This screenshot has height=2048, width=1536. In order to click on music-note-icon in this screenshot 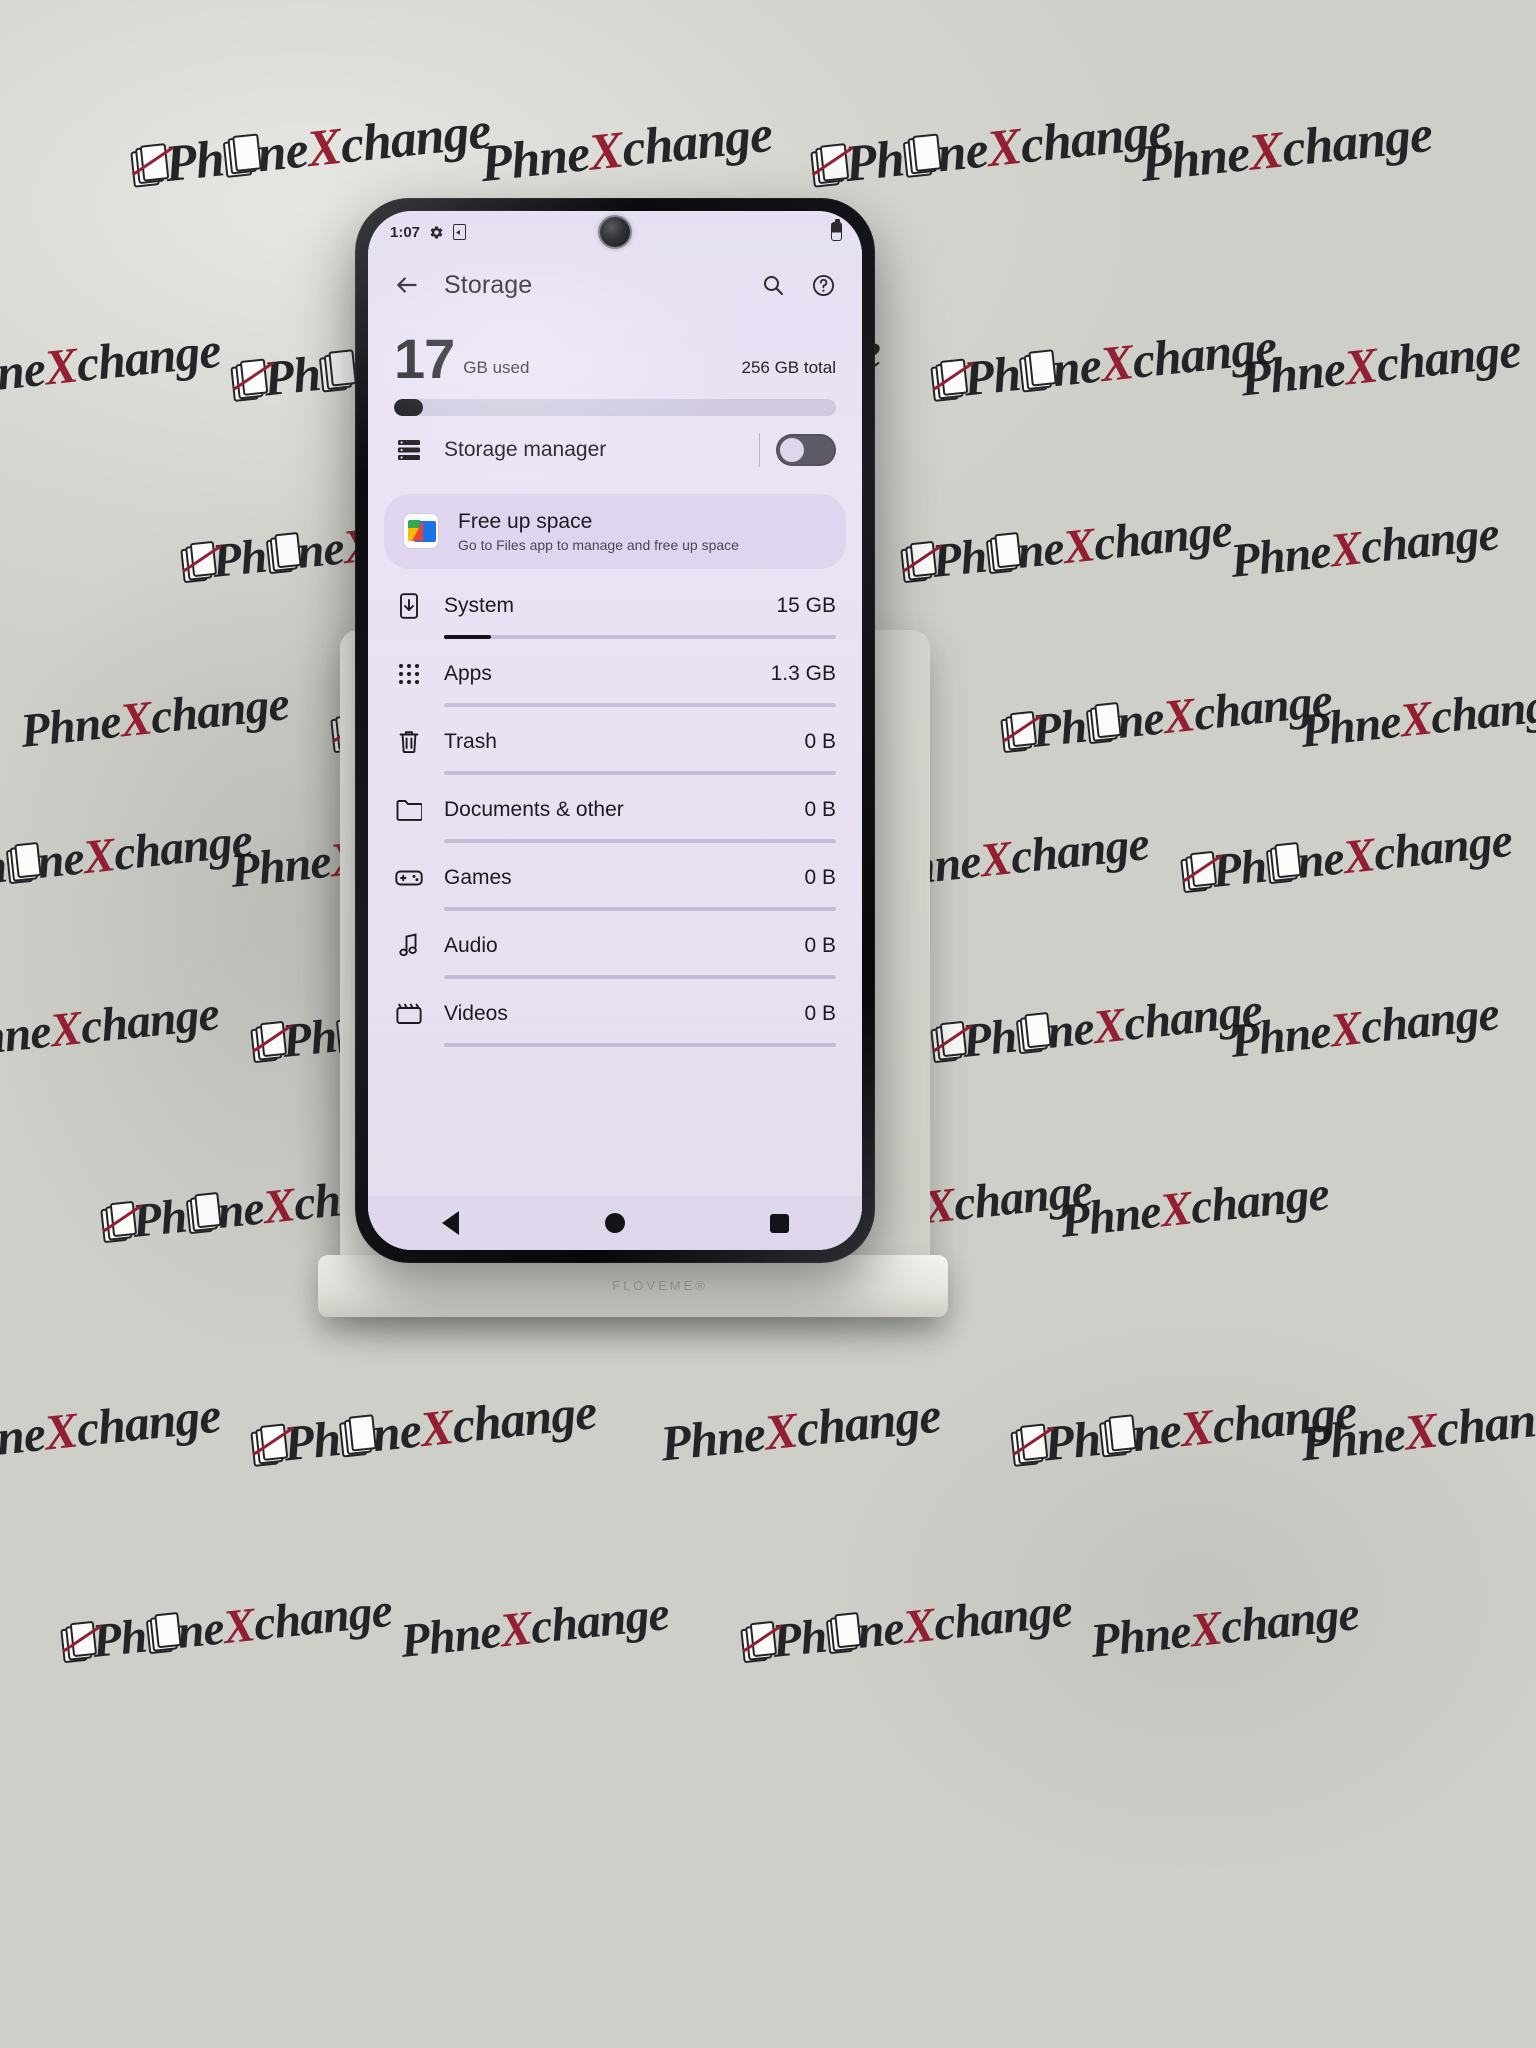, I will do `click(409, 945)`.